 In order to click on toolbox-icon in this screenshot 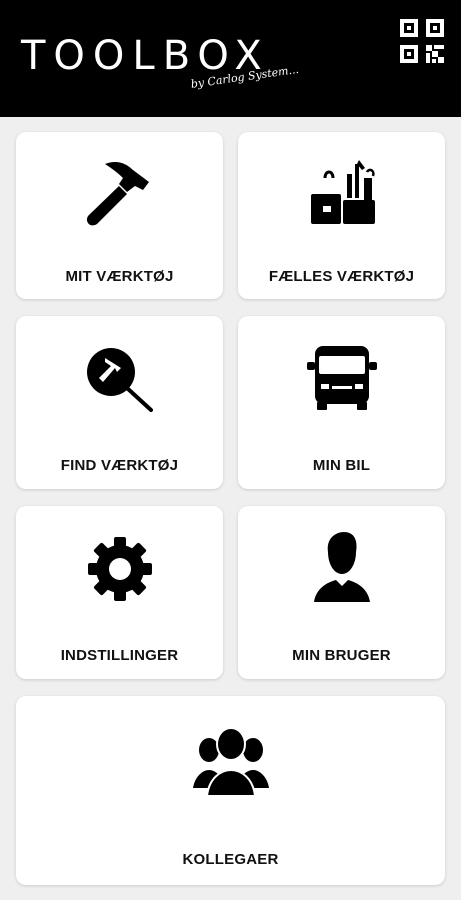, I will do `click(342, 194)`.